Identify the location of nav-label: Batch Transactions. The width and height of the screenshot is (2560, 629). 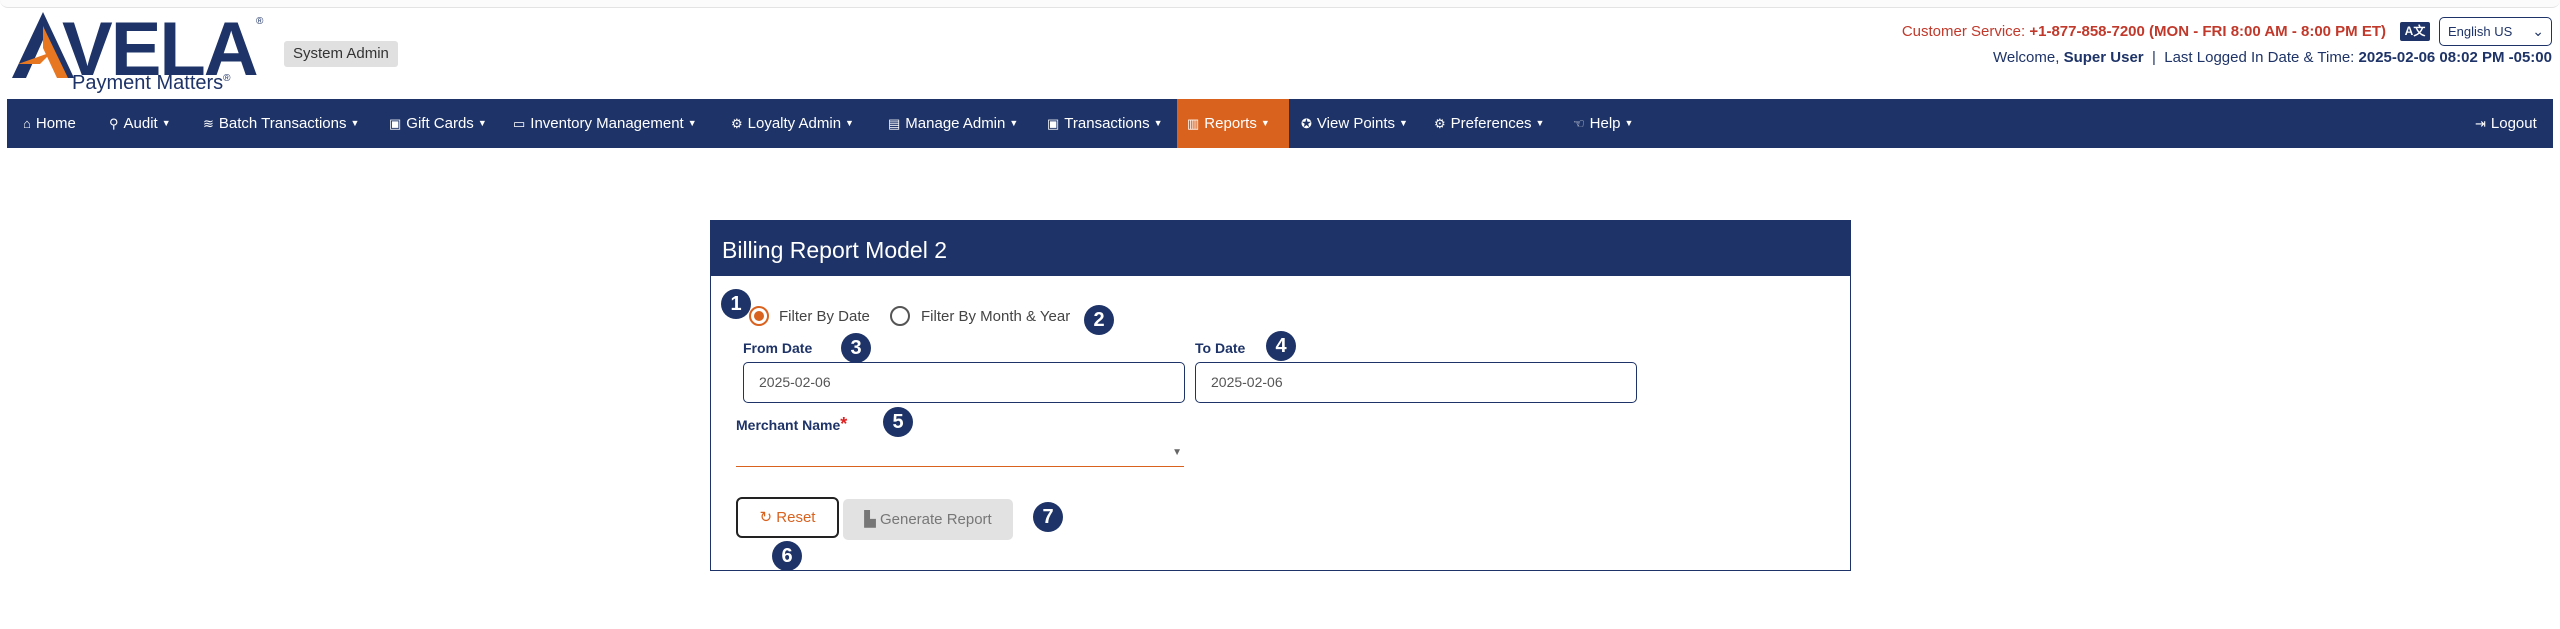
(282, 123).